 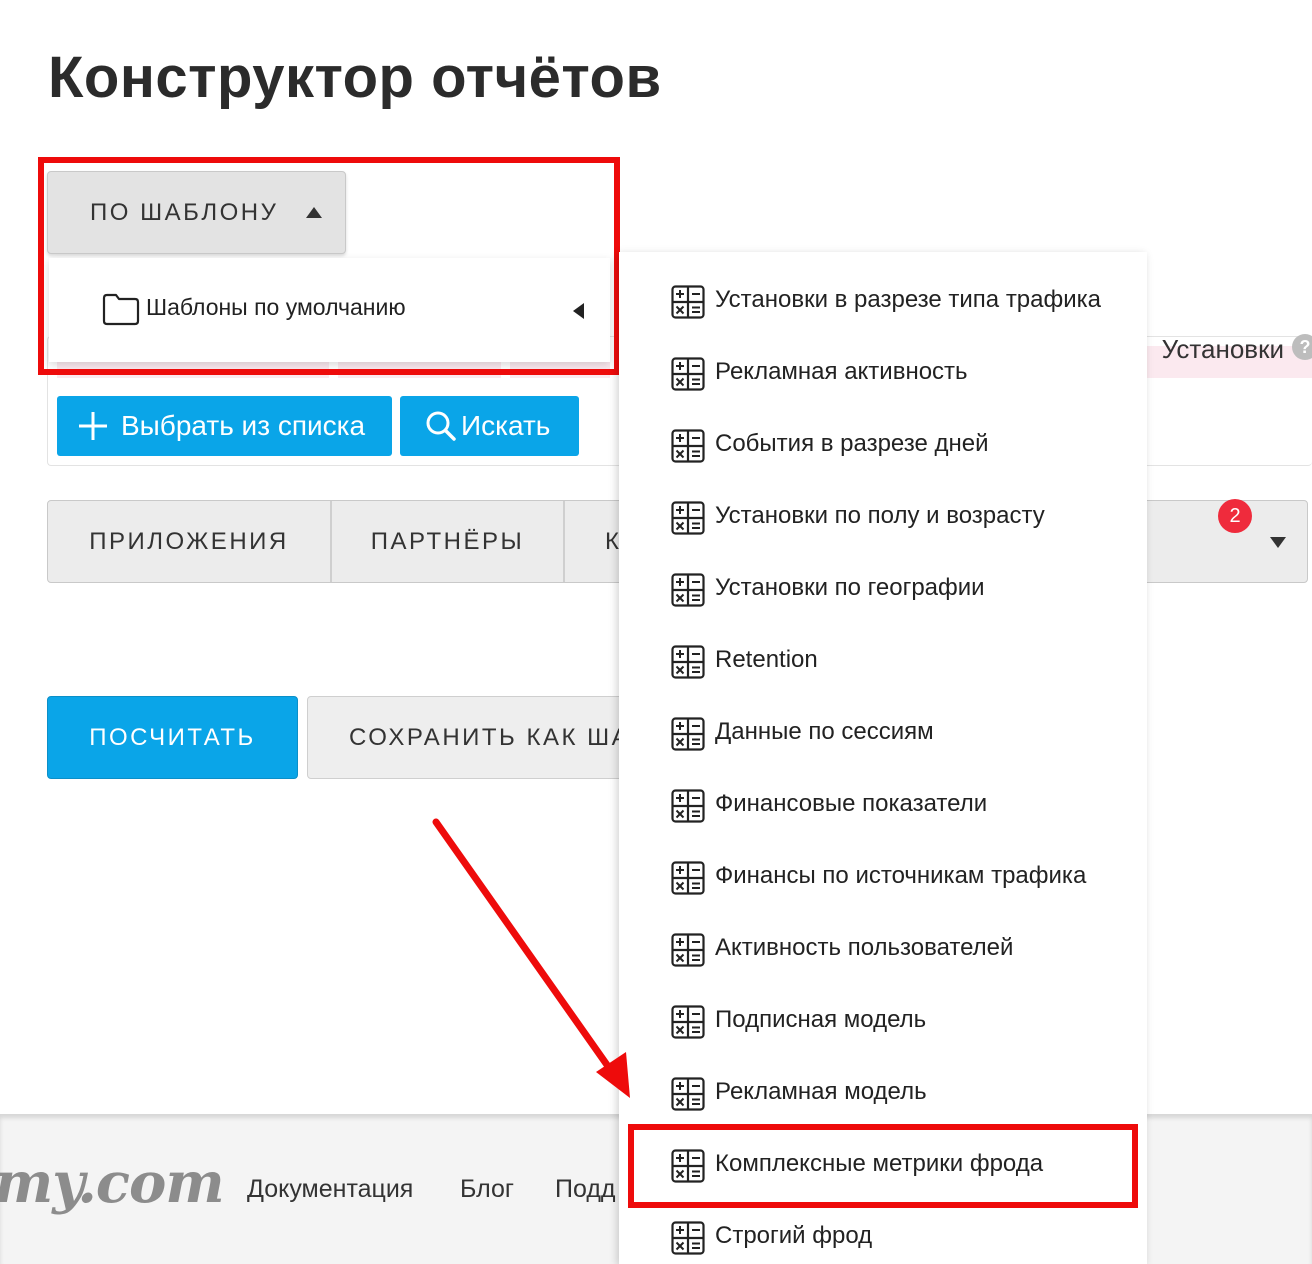 I want to click on template-submenu: Шаблоны по умолчанию, so click(x=329, y=310).